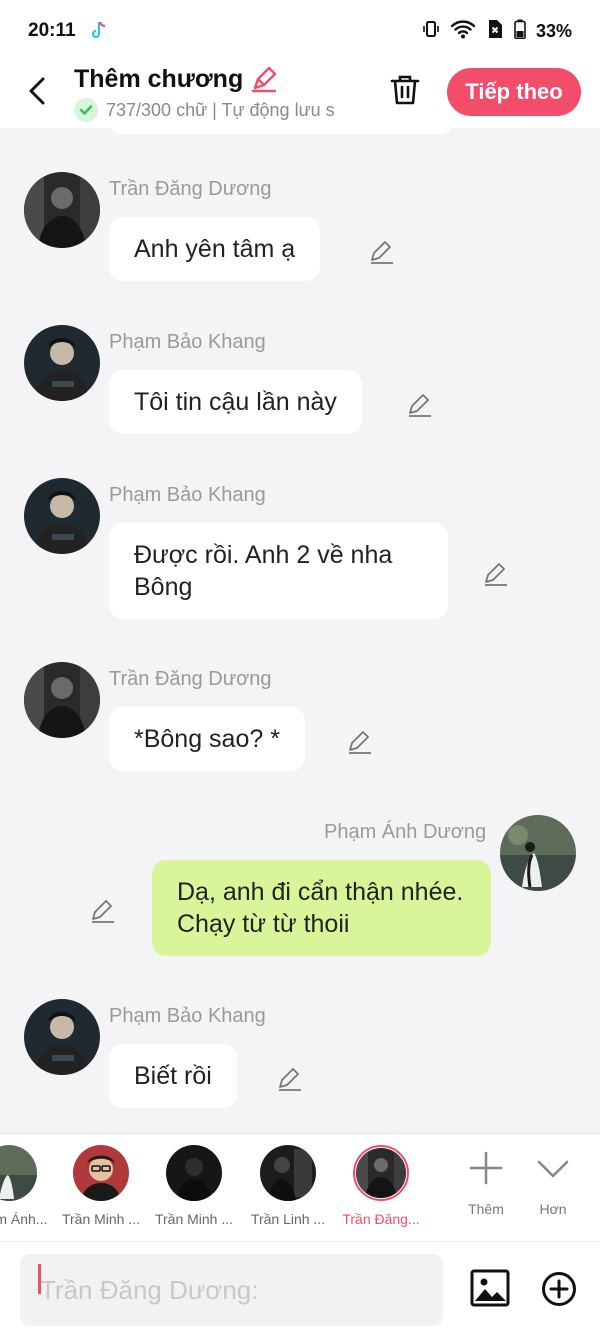 This screenshot has height=1337, width=600. I want to click on message-input, so click(231, 1290).